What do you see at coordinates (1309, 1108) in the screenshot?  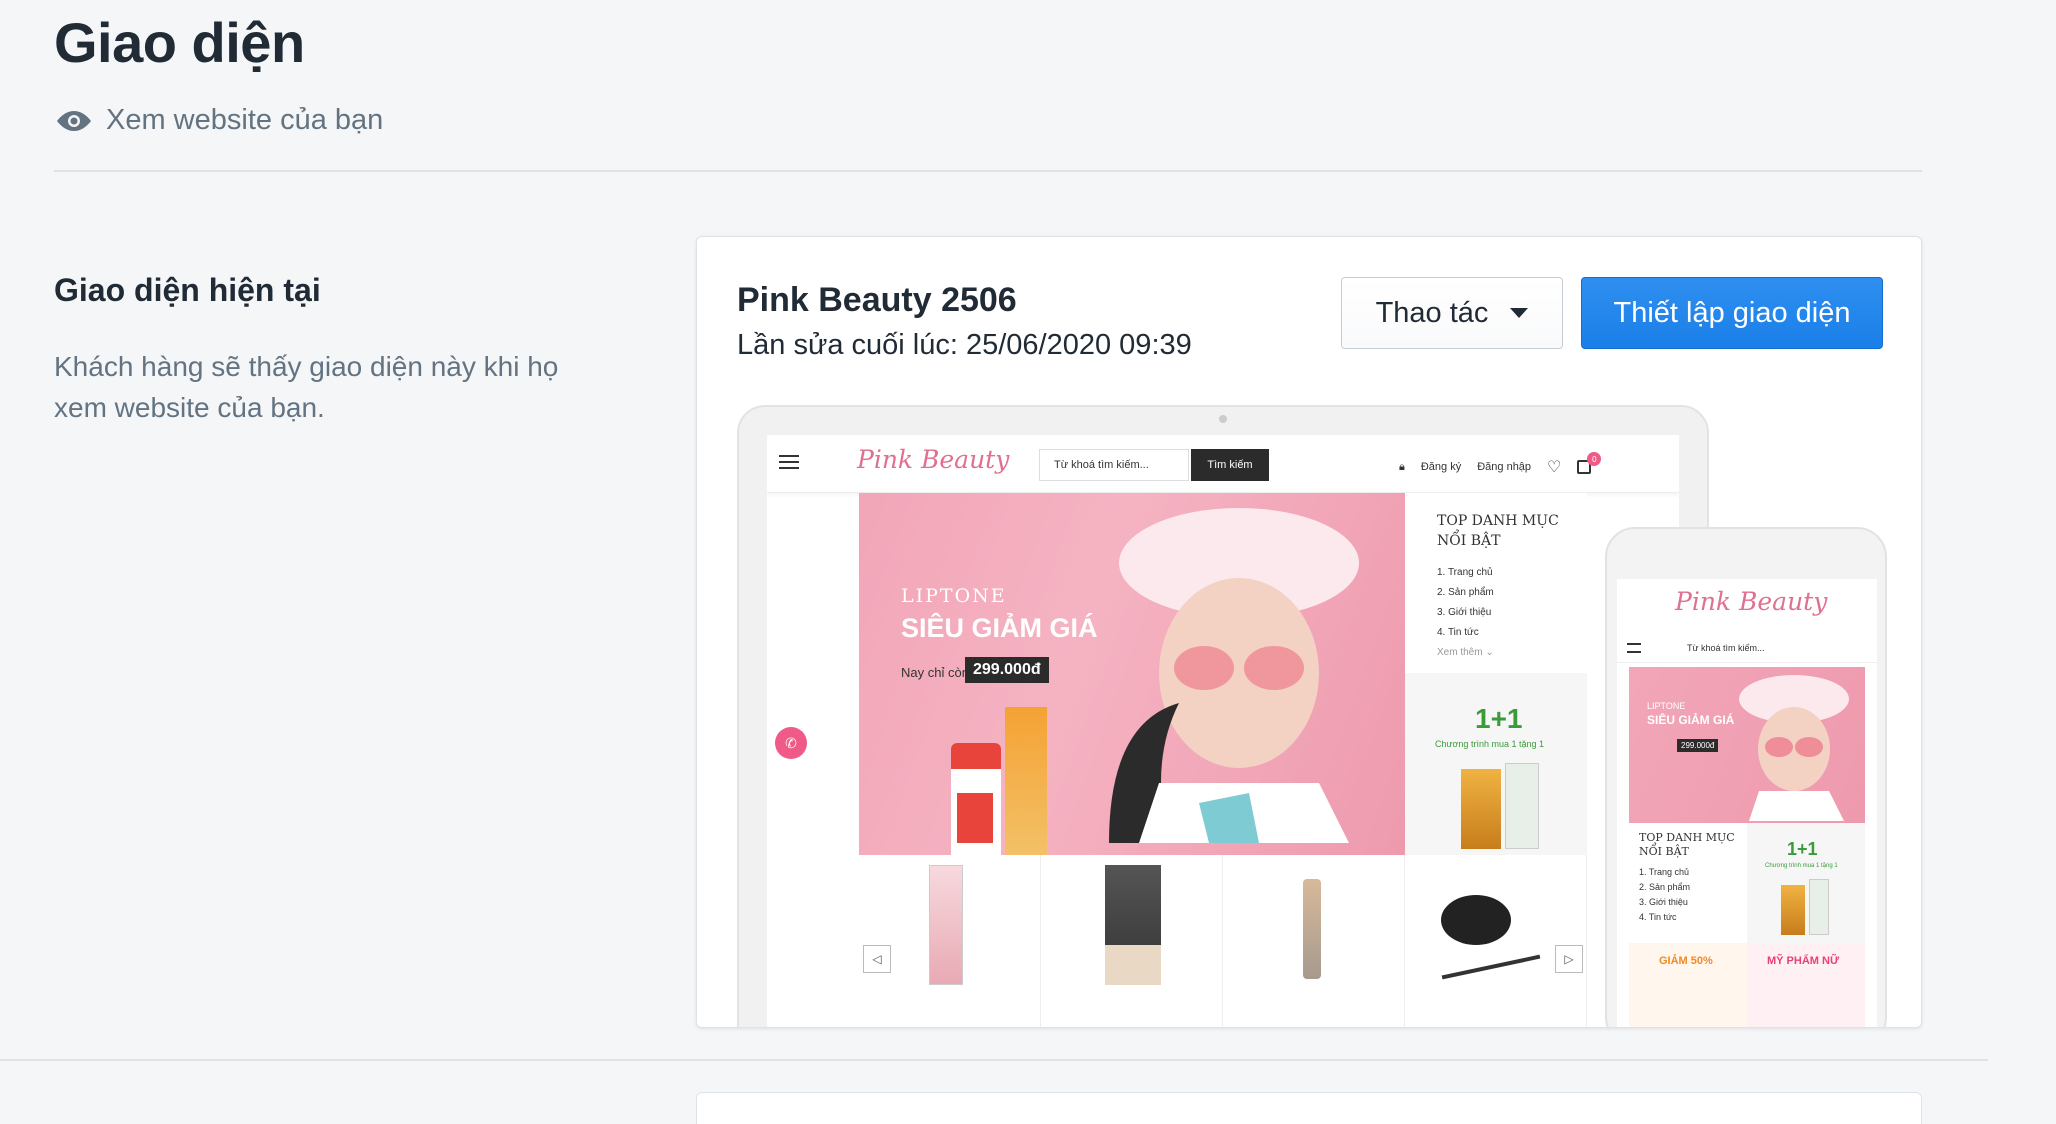 I see `next-section-card` at bounding box center [1309, 1108].